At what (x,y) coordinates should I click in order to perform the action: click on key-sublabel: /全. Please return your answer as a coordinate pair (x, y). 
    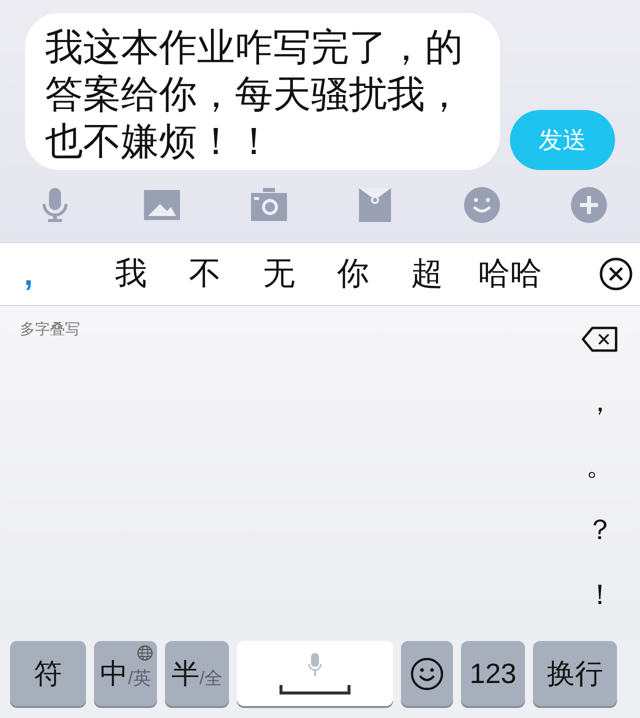
    Looking at the image, I should click on (210, 678).